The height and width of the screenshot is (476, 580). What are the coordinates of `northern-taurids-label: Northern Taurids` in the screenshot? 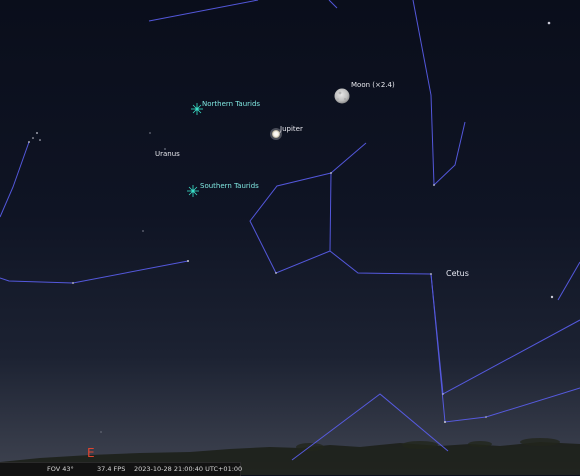 It's located at (231, 104).